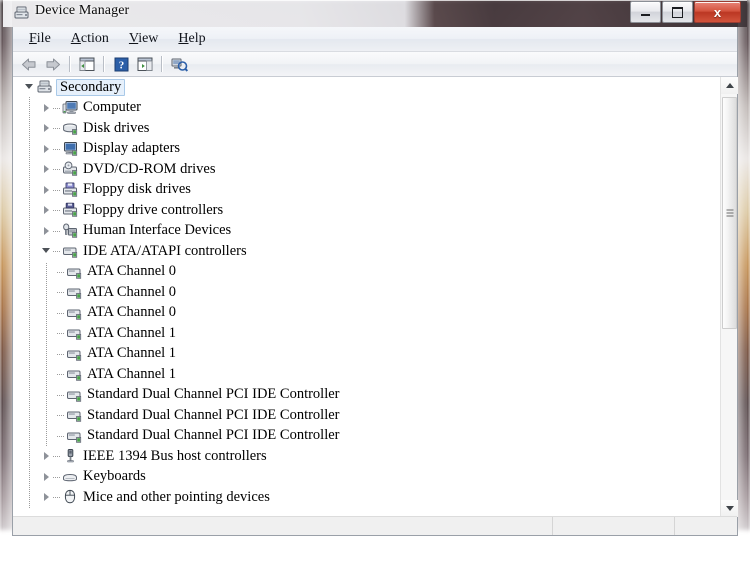 The height and width of the screenshot is (579, 750). I want to click on tree-item: Display adapters, so click(366, 149).